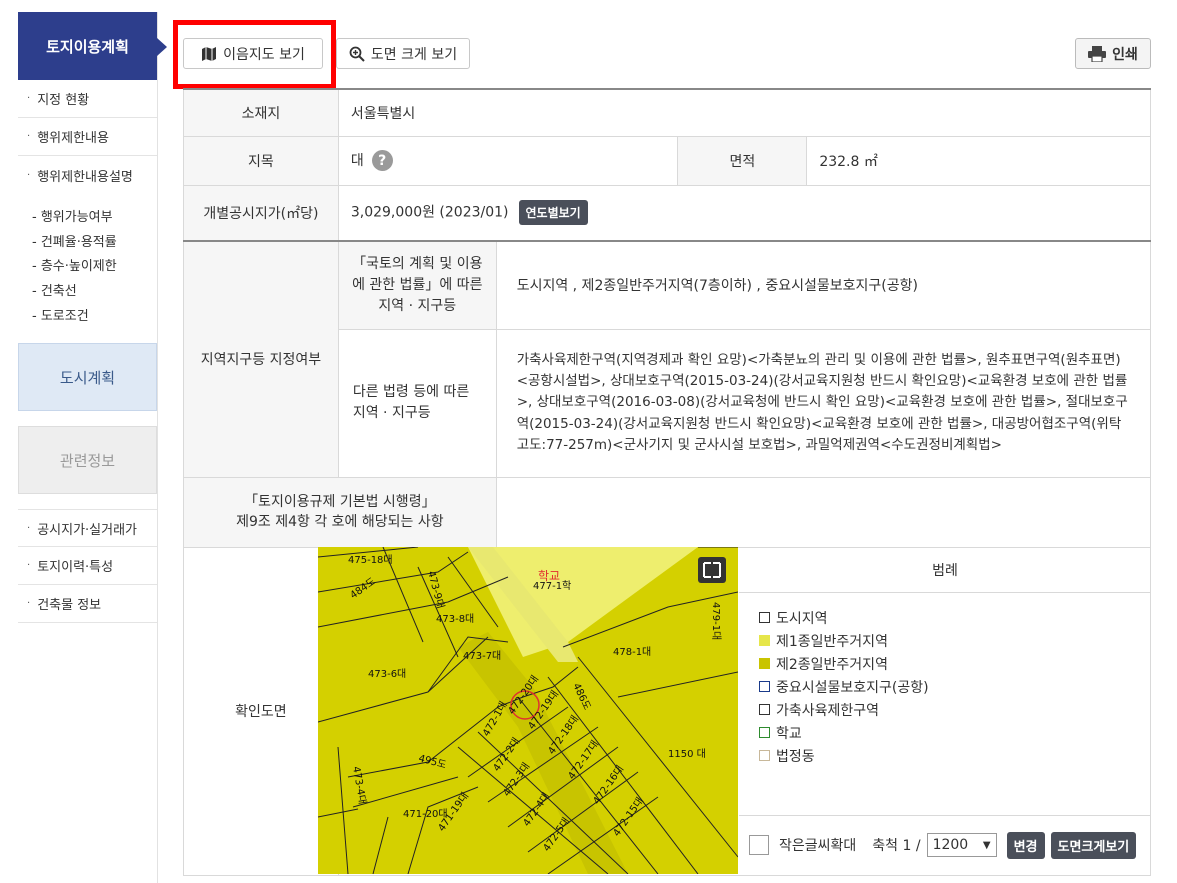 This screenshot has height=883, width=1177. What do you see at coordinates (76, 217) in the screenshot?
I see `sub-item-label: 행위가능여부` at bounding box center [76, 217].